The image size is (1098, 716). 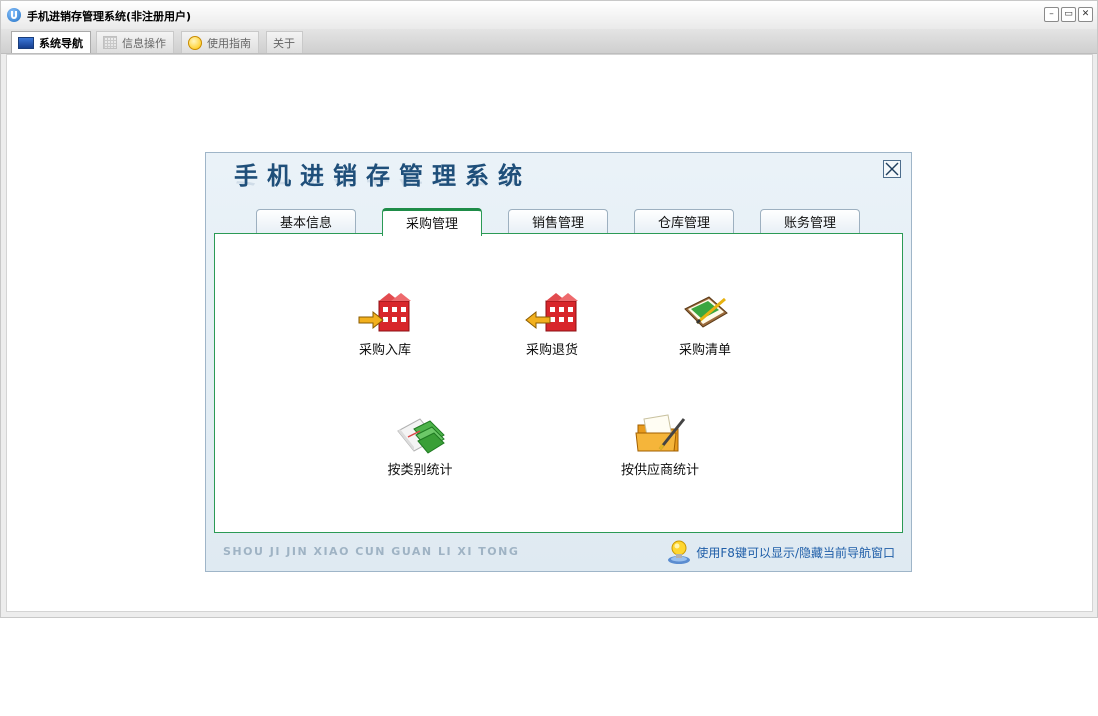 What do you see at coordinates (684, 222) in the screenshot?
I see `nav-tab-warehouse: 仓库管理` at bounding box center [684, 222].